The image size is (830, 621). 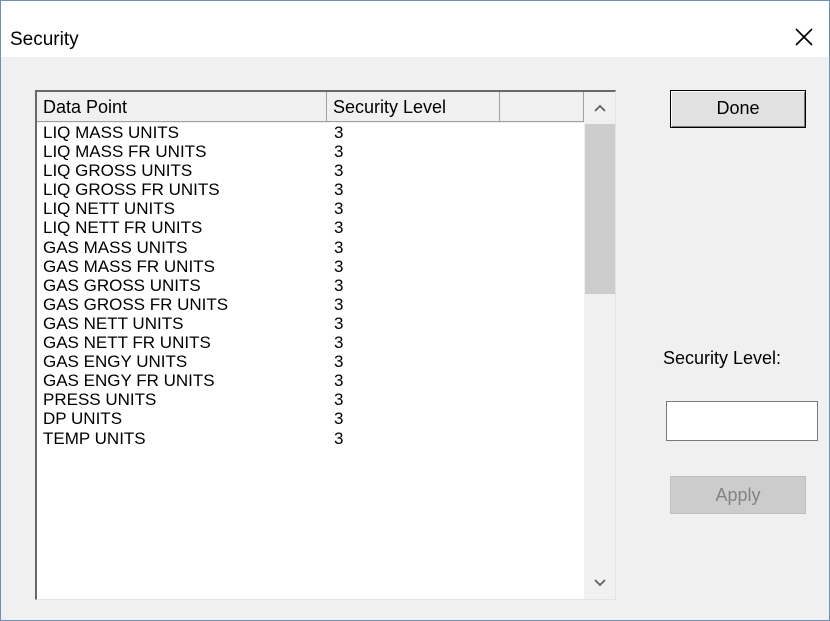 What do you see at coordinates (310, 342) in the screenshot?
I see `list-item: GAS NETT FR UNITS 3` at bounding box center [310, 342].